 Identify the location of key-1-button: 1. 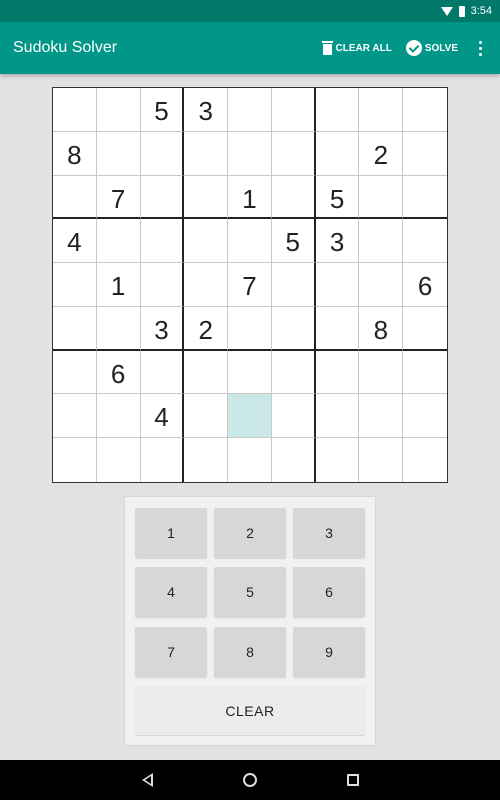
(171, 533).